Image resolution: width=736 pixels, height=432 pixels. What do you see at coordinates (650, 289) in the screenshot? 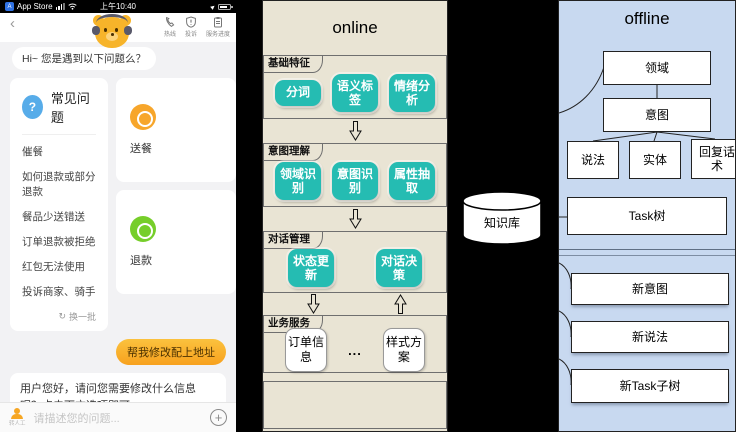
I see `new-intent-box: 新意图` at bounding box center [650, 289].